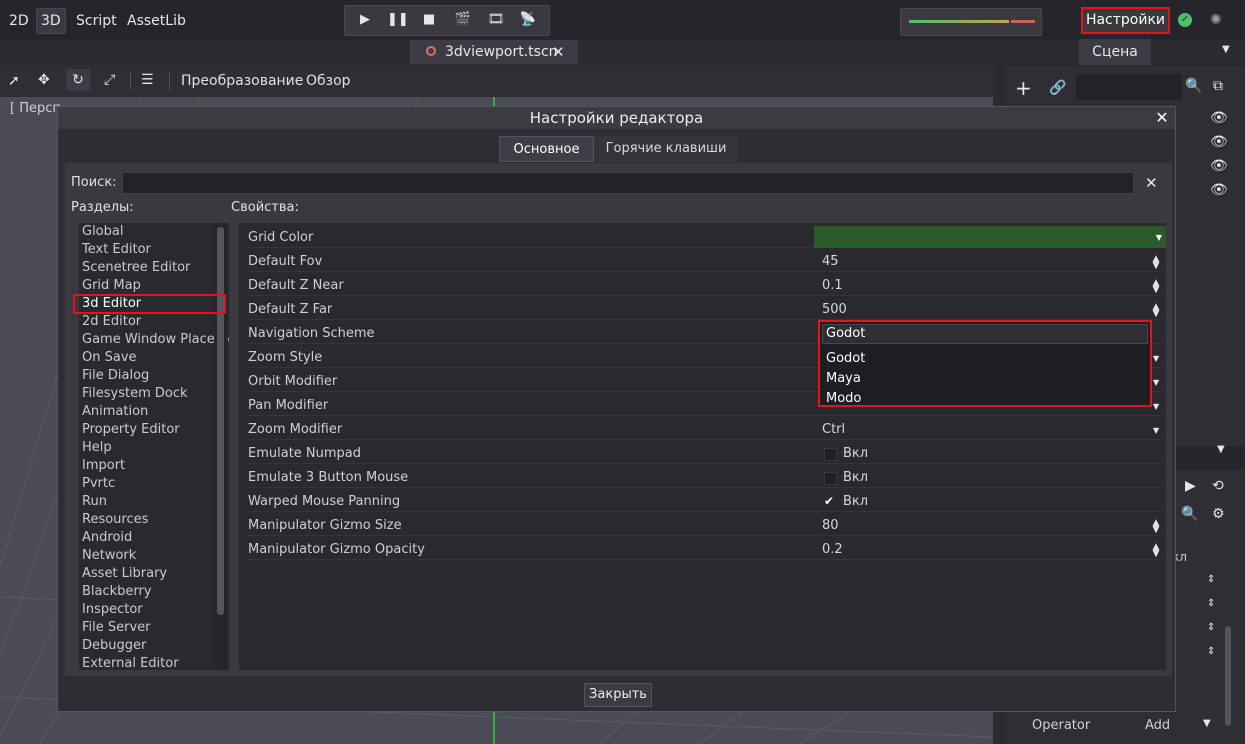 Image resolution: width=1245 pixels, height=744 pixels. What do you see at coordinates (111, 322) in the screenshot?
I see `section-item: 2d Editor` at bounding box center [111, 322].